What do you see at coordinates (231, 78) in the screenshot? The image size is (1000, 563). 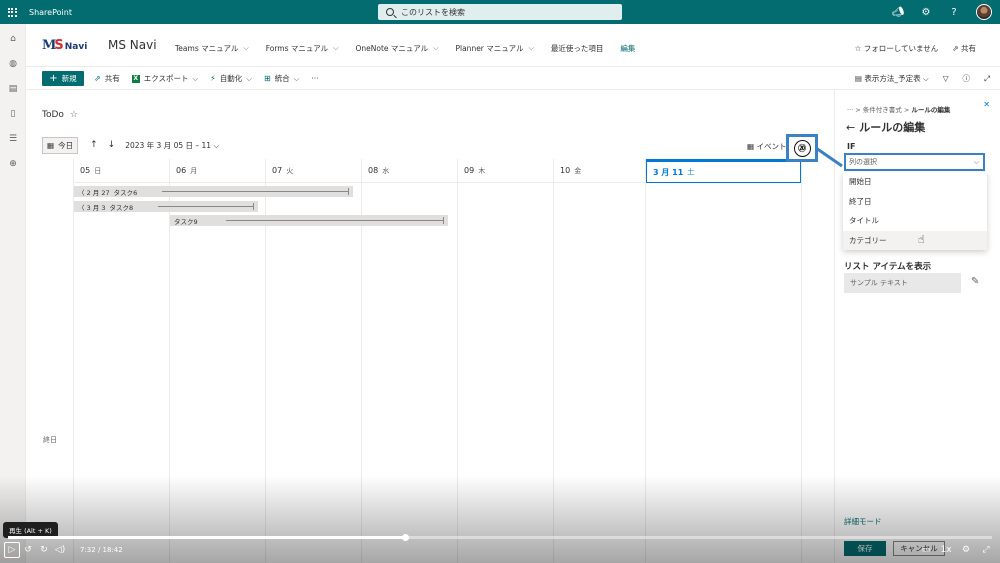 I see `automate-command: ⚡ 自動化 ⌵` at bounding box center [231, 78].